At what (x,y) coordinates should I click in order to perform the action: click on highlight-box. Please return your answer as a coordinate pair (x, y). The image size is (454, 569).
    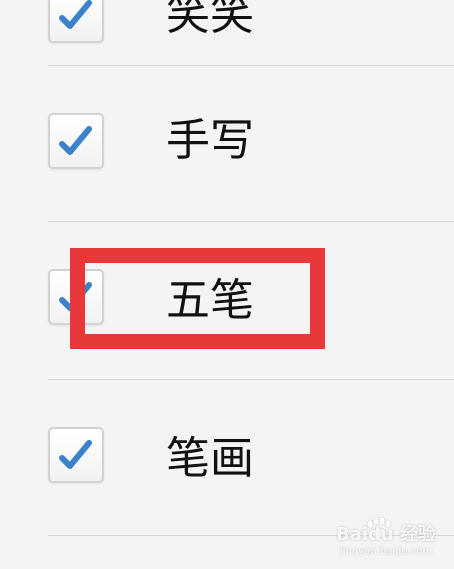
    Looking at the image, I should click on (197, 298).